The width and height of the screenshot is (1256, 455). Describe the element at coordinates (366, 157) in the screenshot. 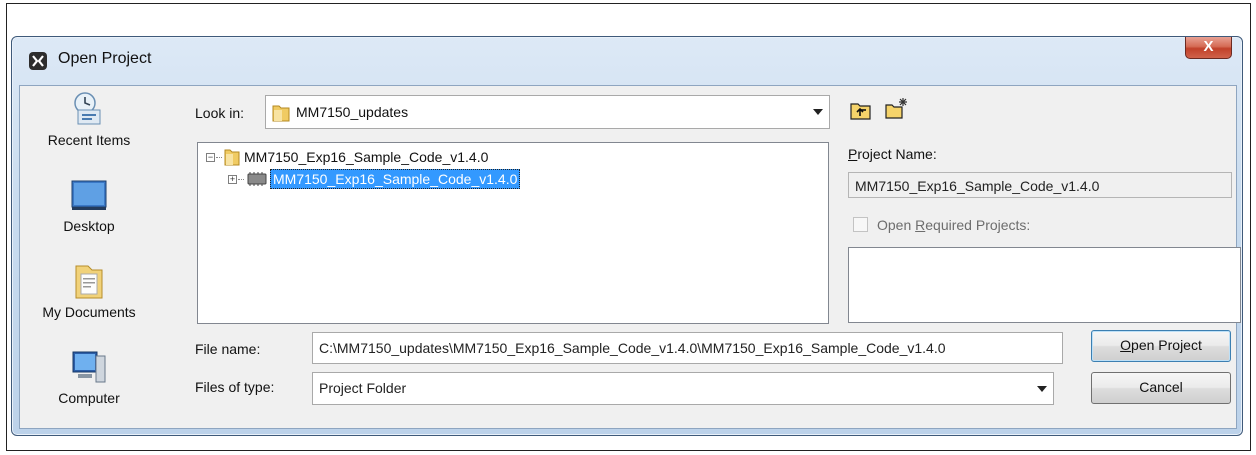

I see `tree-root-label: MM7150_Exp16_Sample_Code_v1.4.0` at that location.